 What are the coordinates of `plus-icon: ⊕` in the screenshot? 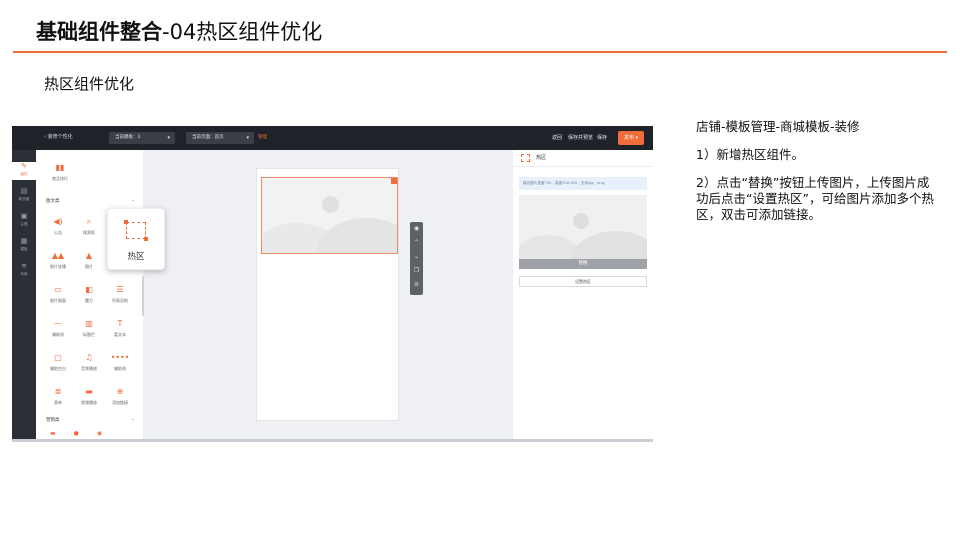 It's located at (120, 391).